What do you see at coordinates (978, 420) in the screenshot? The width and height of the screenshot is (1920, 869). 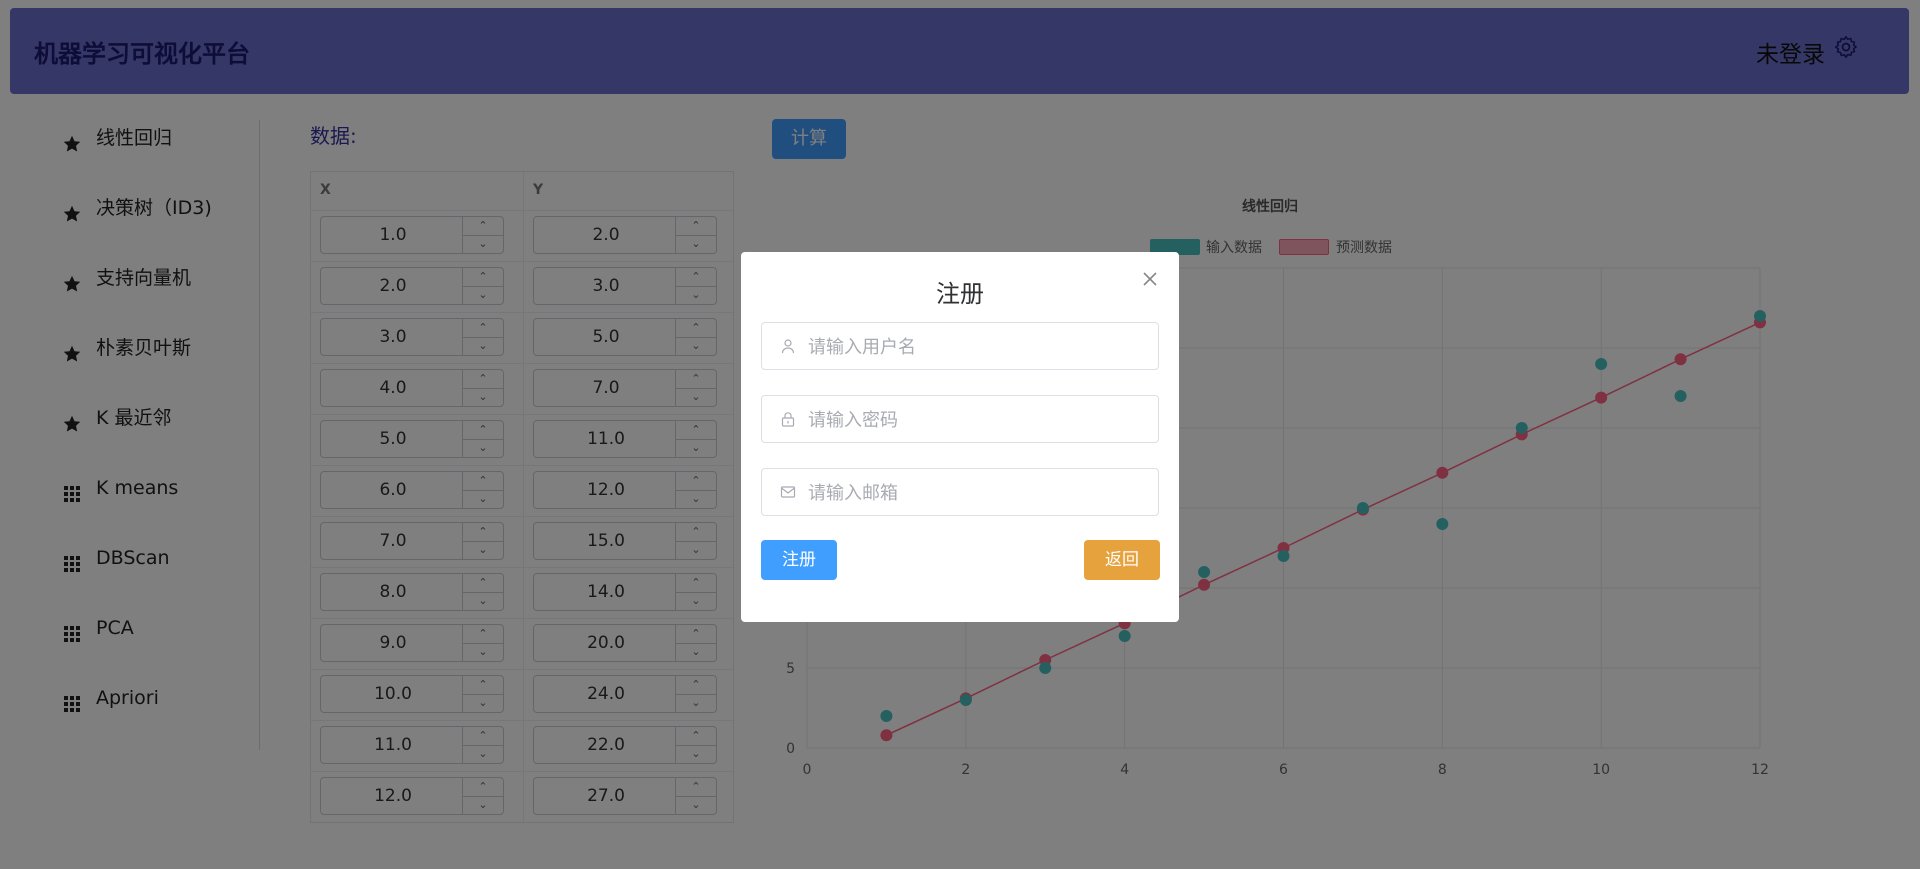 I see `password-input` at bounding box center [978, 420].